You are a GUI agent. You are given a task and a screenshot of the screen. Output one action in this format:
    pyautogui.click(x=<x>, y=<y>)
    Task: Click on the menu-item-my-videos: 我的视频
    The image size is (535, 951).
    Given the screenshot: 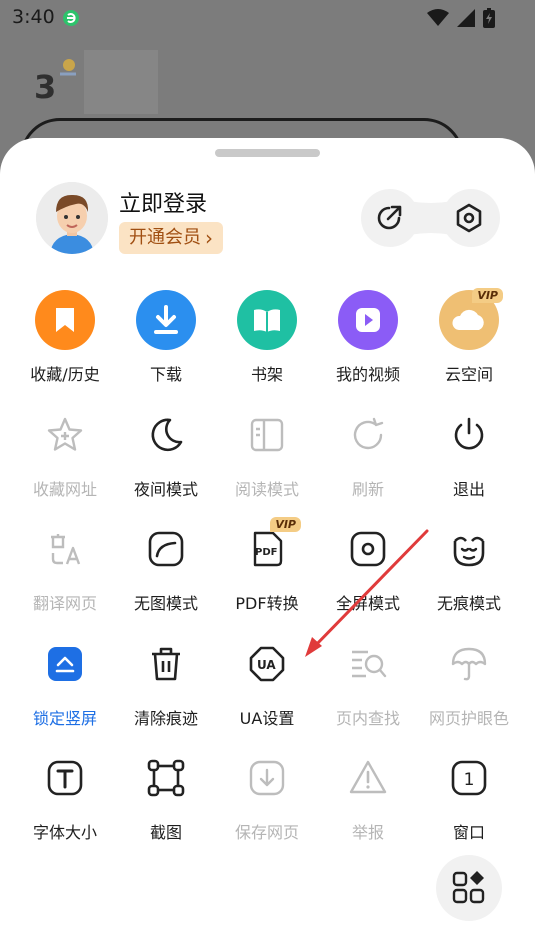 What is the action you would take?
    pyautogui.click(x=368, y=345)
    